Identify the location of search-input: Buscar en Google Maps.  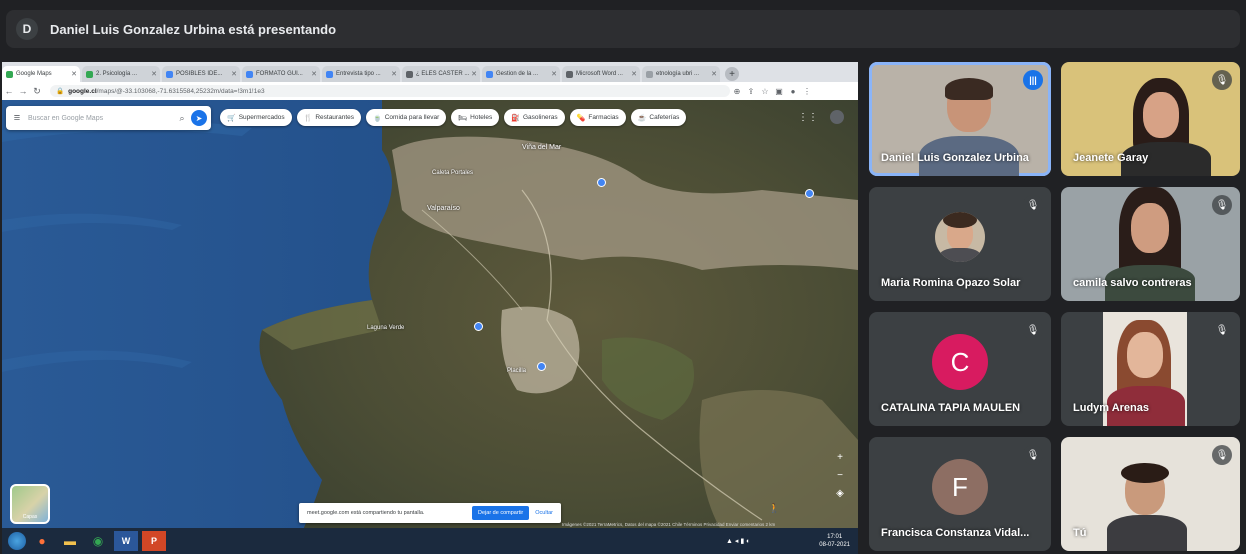
(65, 118).